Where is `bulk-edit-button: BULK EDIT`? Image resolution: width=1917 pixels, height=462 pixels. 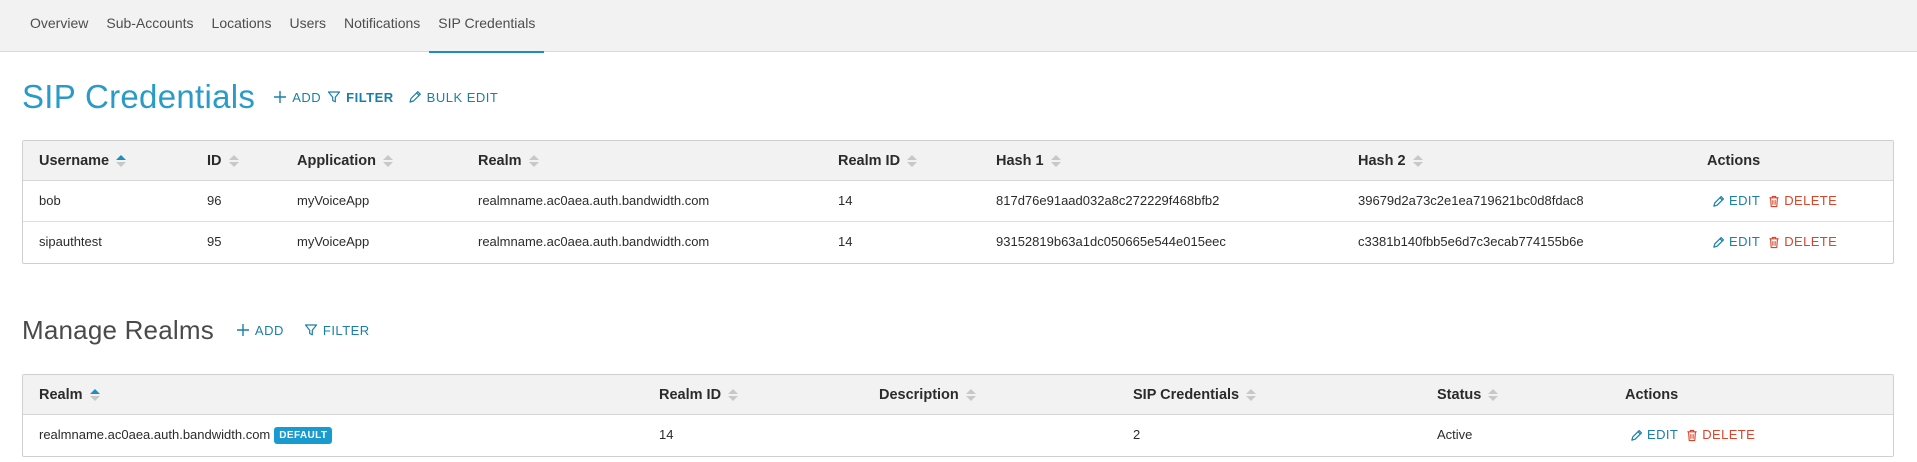 bulk-edit-button: BULK EDIT is located at coordinates (453, 97).